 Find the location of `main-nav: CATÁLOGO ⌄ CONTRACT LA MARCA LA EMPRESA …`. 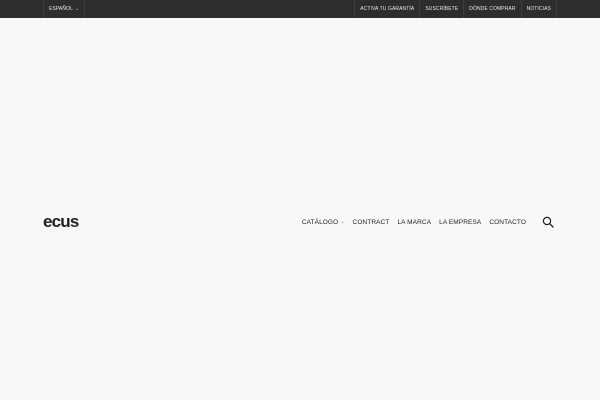

main-nav: CATÁLOGO ⌄ CONTRACT LA MARCA LA EMPRESA … is located at coordinates (414, 222).